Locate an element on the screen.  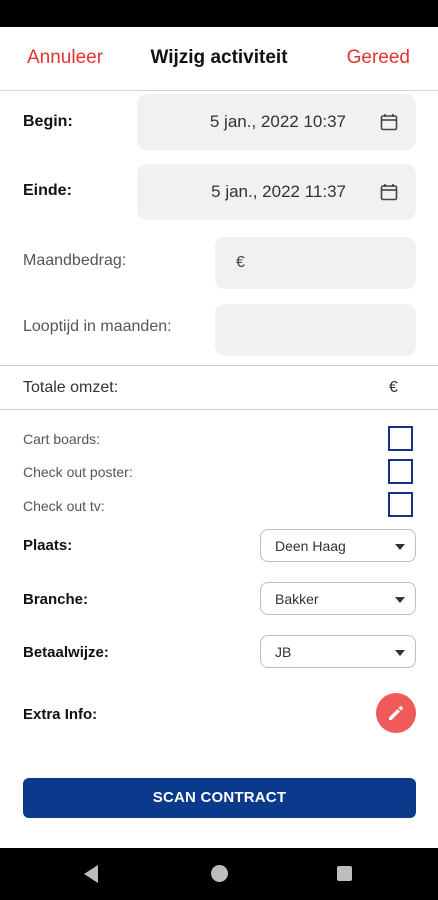
payment-select: JB is located at coordinates (338, 651).